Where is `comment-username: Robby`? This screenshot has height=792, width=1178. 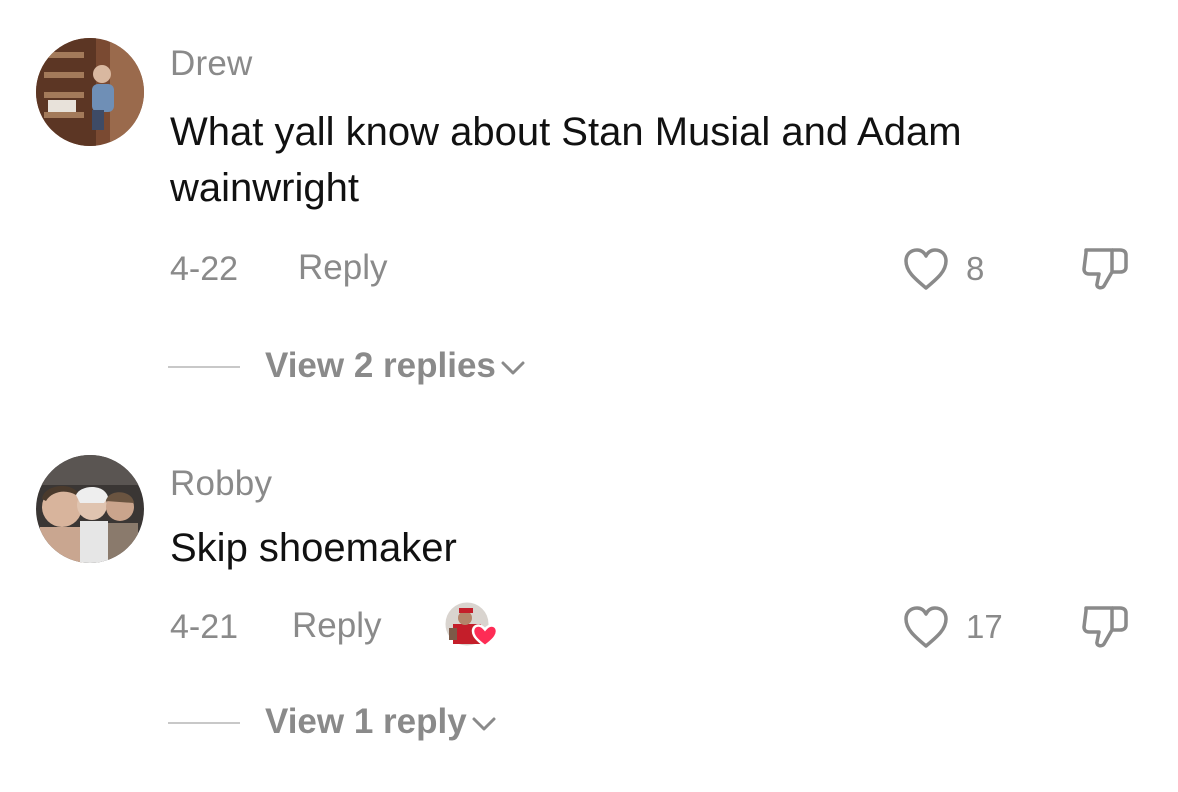
comment-username: Robby is located at coordinates (221, 484).